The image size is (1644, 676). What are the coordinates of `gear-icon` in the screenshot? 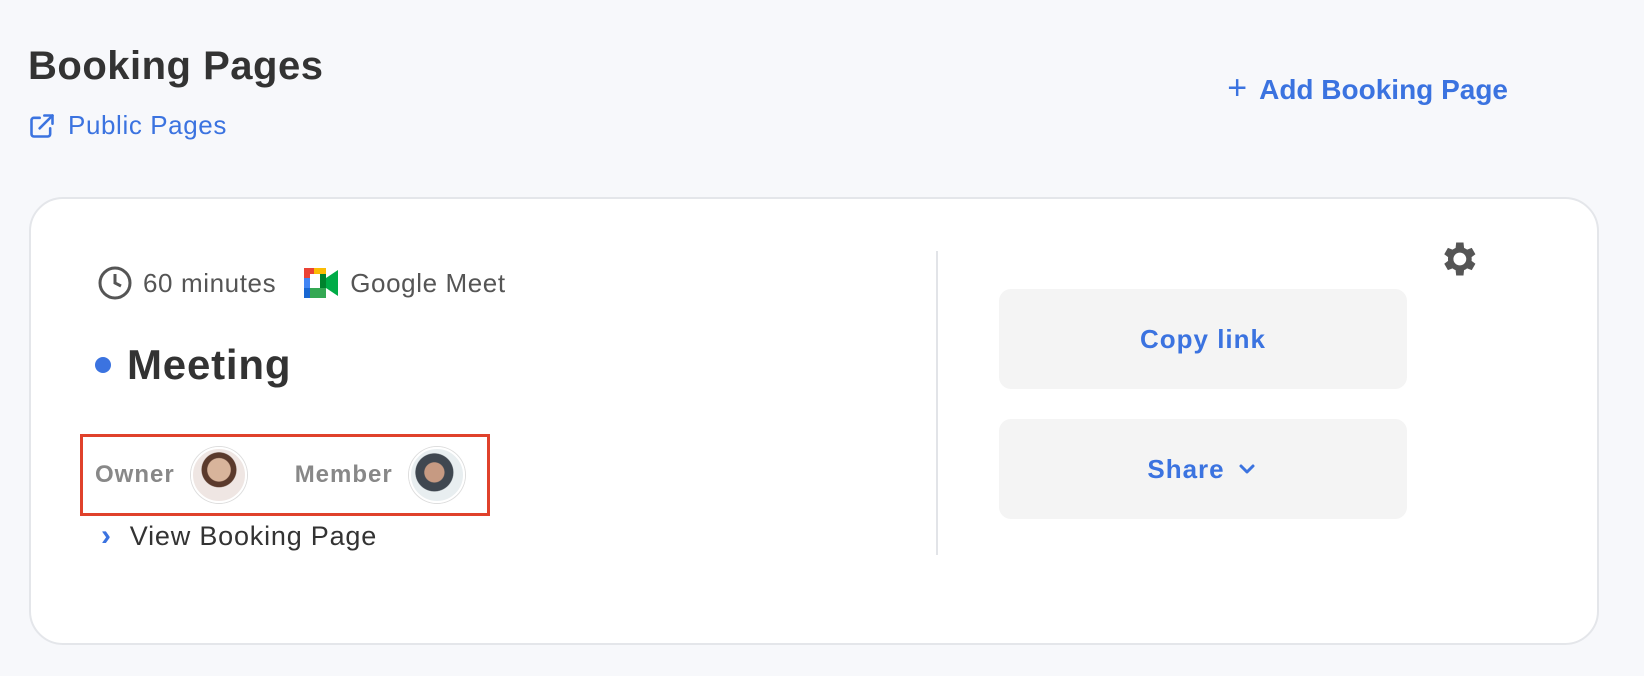 It's located at (1458, 259).